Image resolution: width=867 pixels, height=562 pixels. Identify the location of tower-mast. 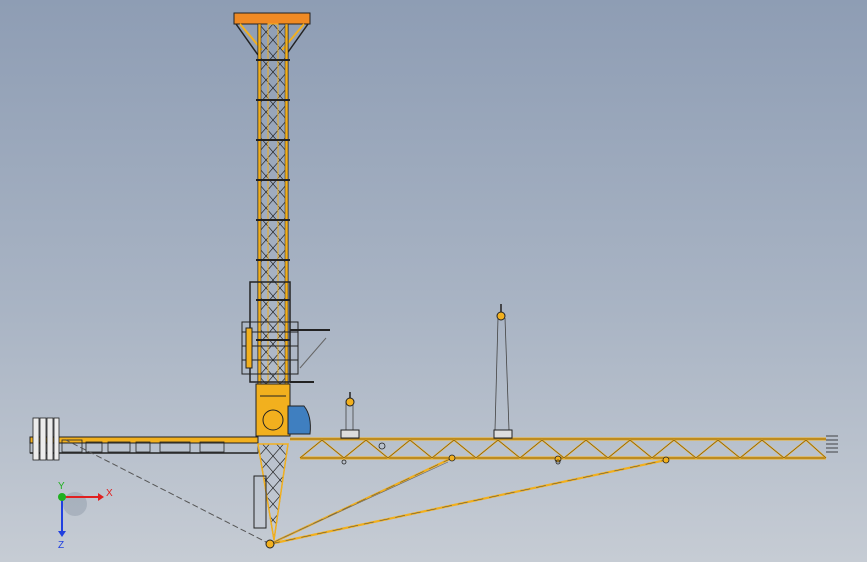
(273, 204).